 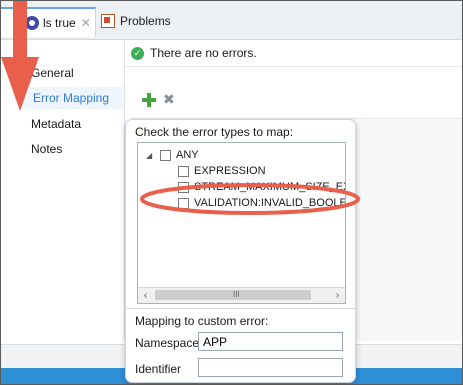 I want to click on tree-item-stream-maximum-size: STREAM_MAXIMUM_SIZE_EXCE, so click(x=261, y=187).